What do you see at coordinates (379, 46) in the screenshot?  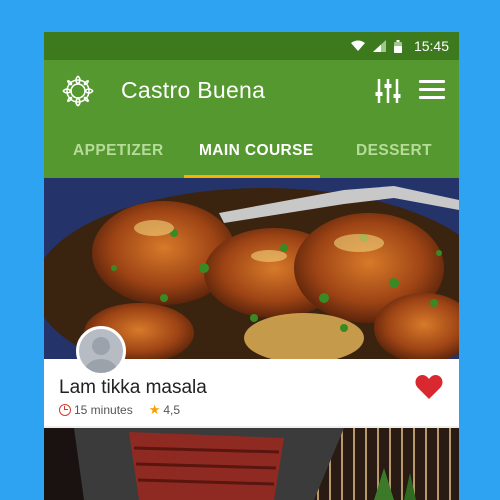 I see `signal-icon` at bounding box center [379, 46].